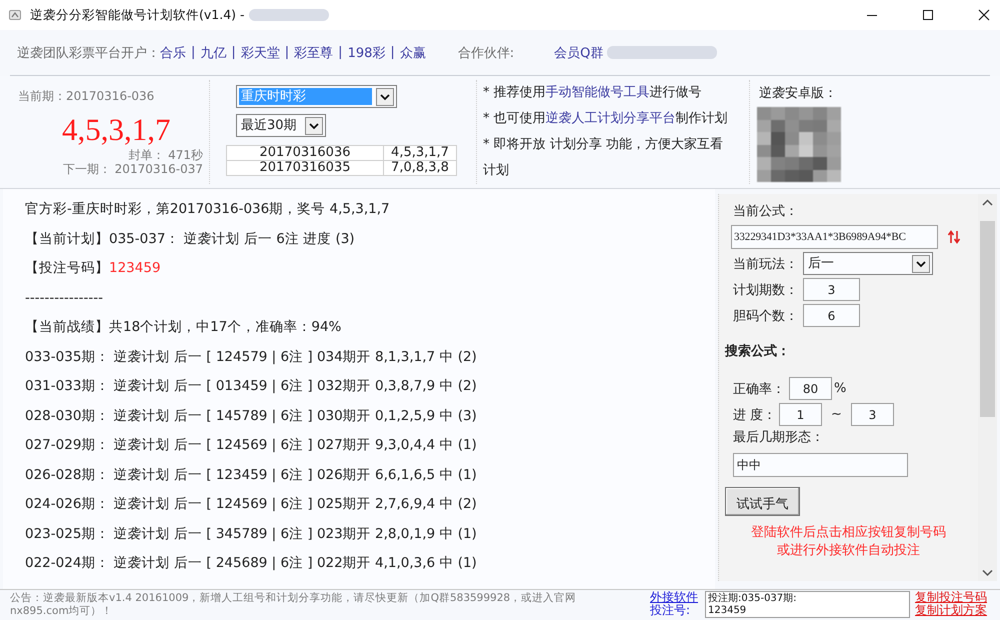  I want to click on winning-numbers: 4,5,3,1,7, so click(116, 130).